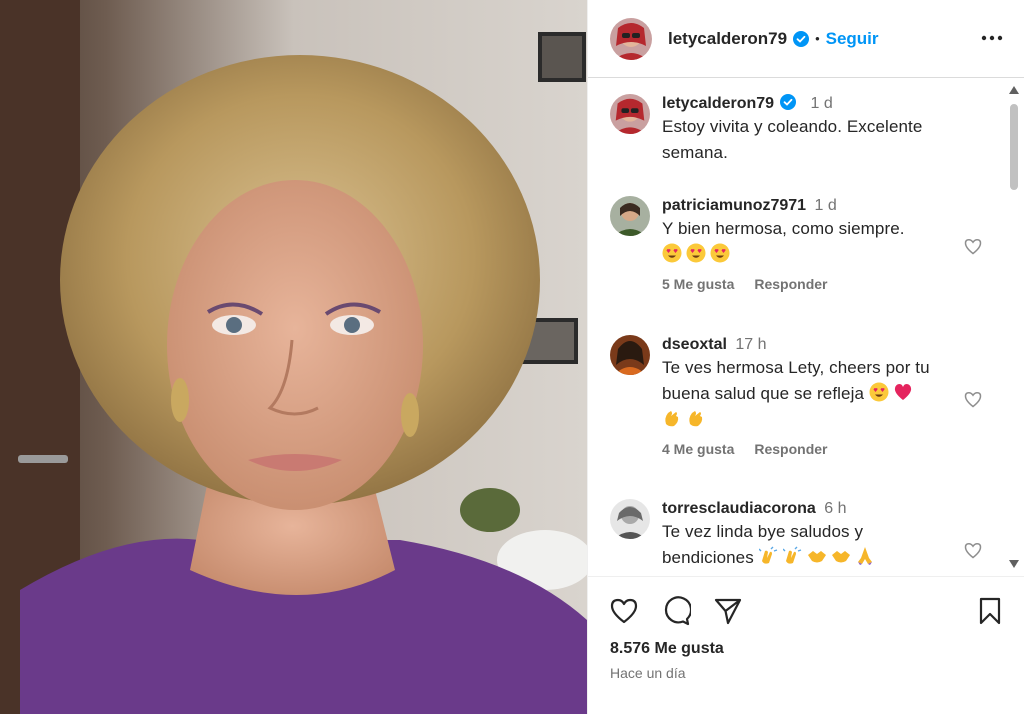  I want to click on divider, so click(806, 576).